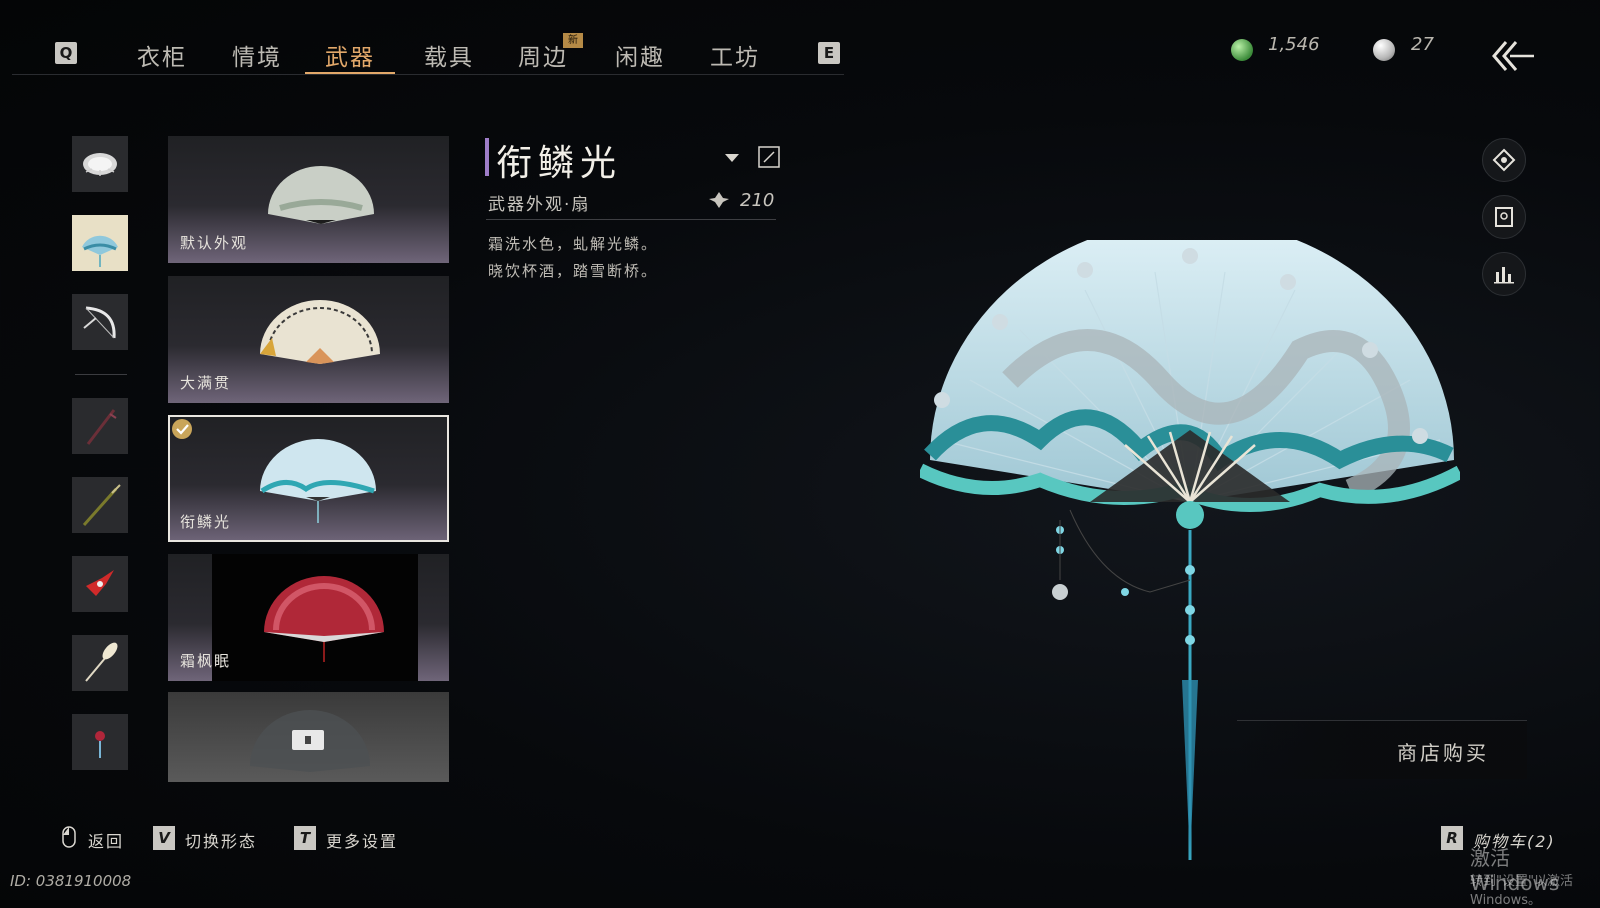 This screenshot has height=908, width=1600. What do you see at coordinates (308, 740) in the screenshot?
I see `lock-icon` at bounding box center [308, 740].